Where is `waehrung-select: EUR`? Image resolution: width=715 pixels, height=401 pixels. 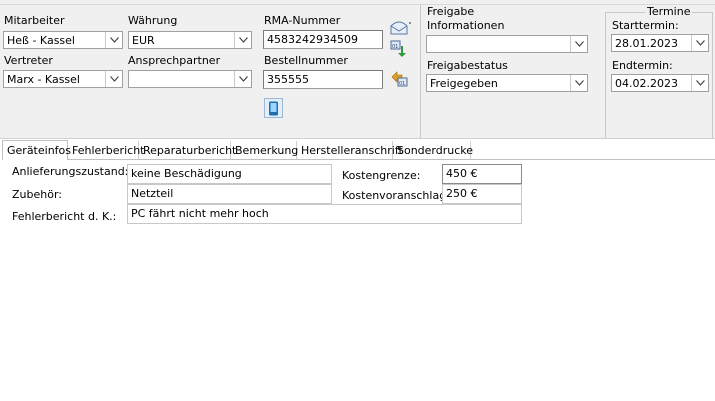 waehrung-select: EUR is located at coordinates (190, 40).